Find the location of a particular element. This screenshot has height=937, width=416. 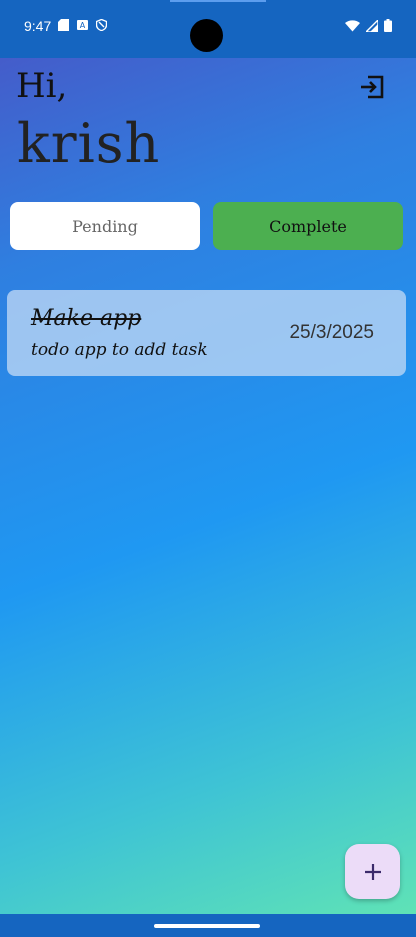

task-title: Make app is located at coordinates (86, 318).